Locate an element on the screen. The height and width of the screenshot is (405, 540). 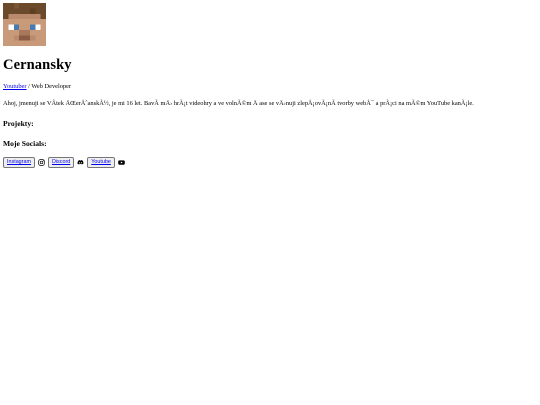
discord-button: Discord is located at coordinates (61, 162).